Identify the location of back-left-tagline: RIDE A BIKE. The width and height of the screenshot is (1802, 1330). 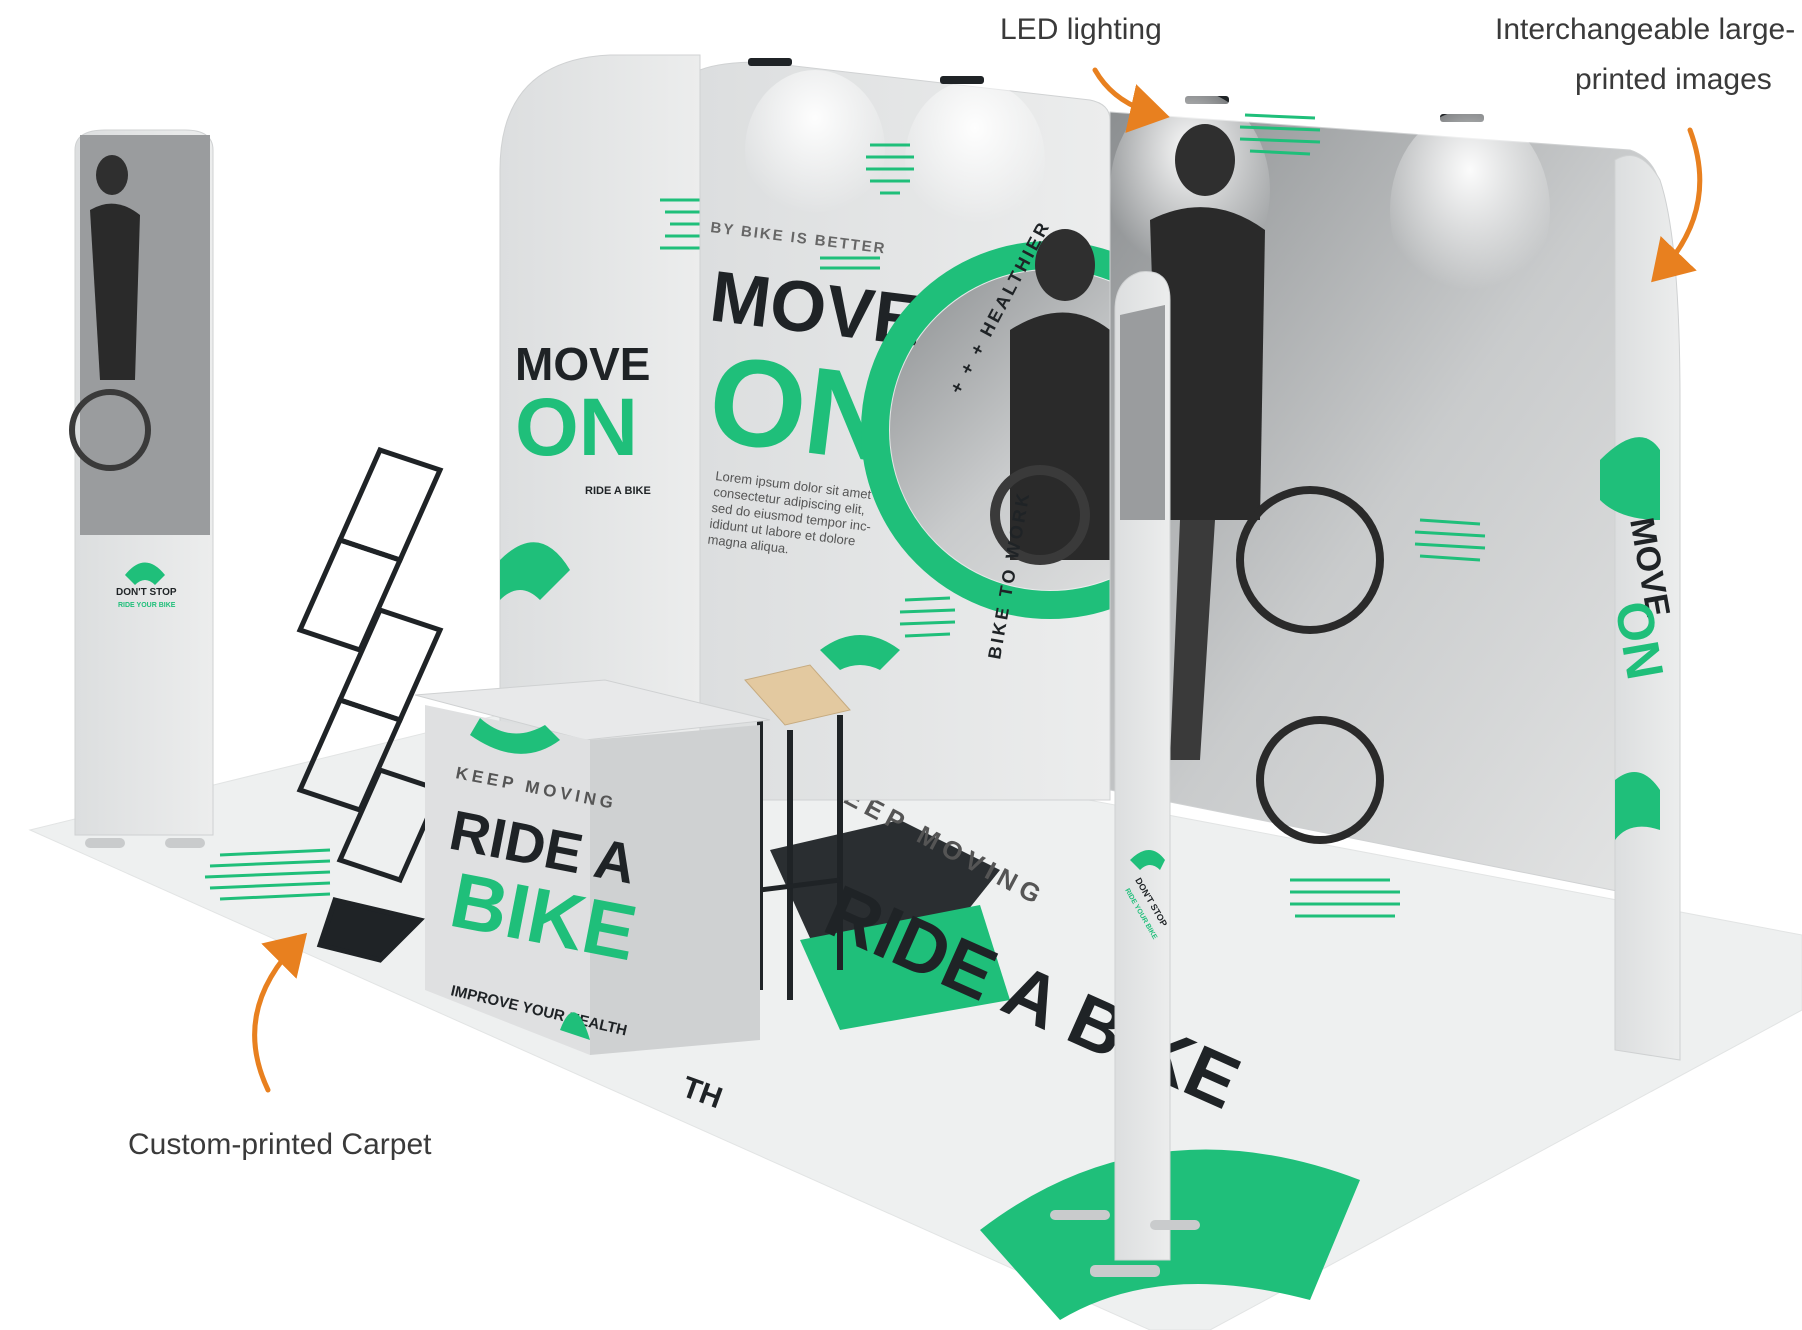
(618, 491).